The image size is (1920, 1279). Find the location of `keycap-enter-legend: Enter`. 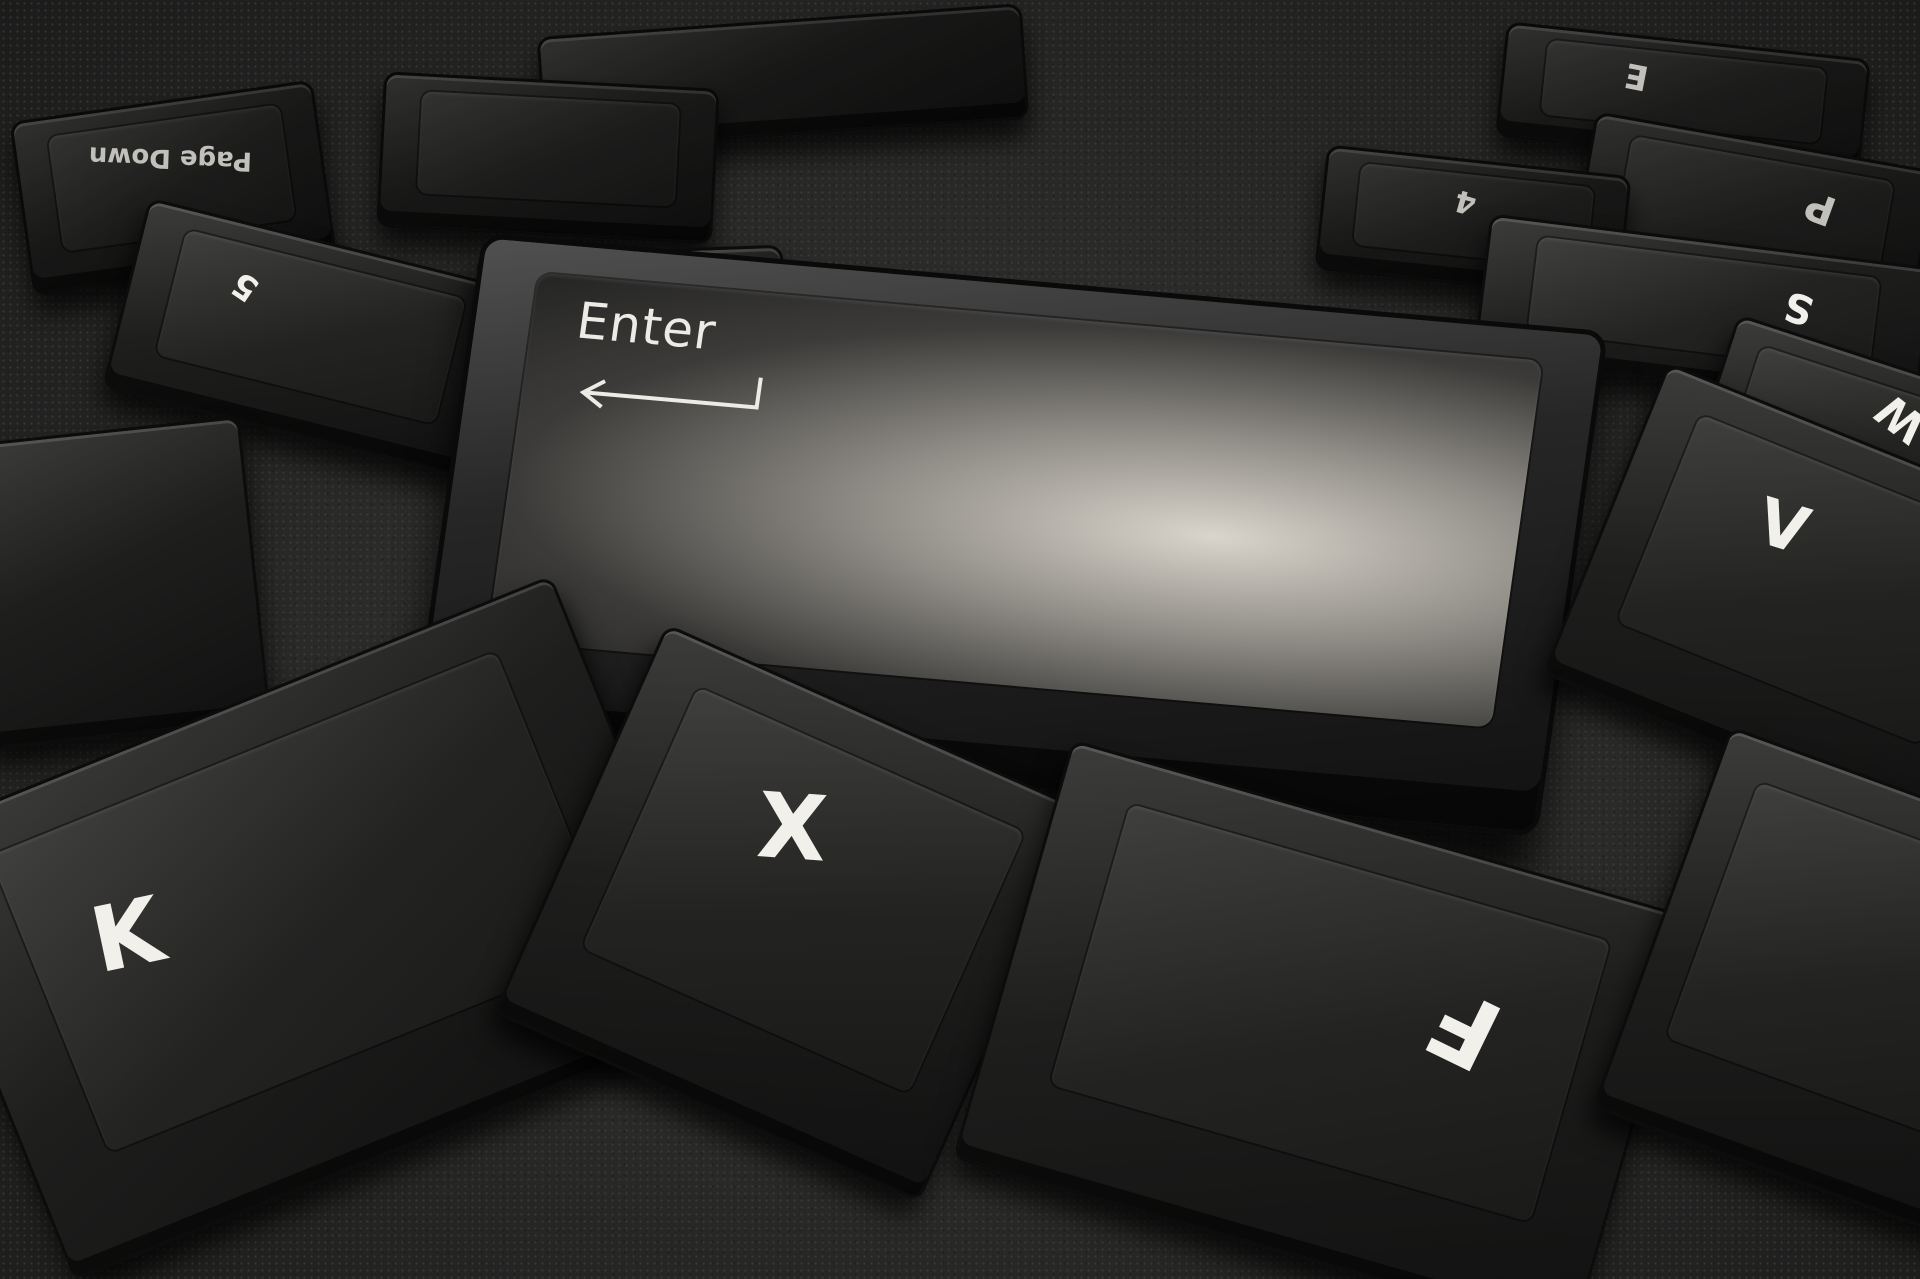

keycap-enter-legend: Enter is located at coordinates (646, 326).